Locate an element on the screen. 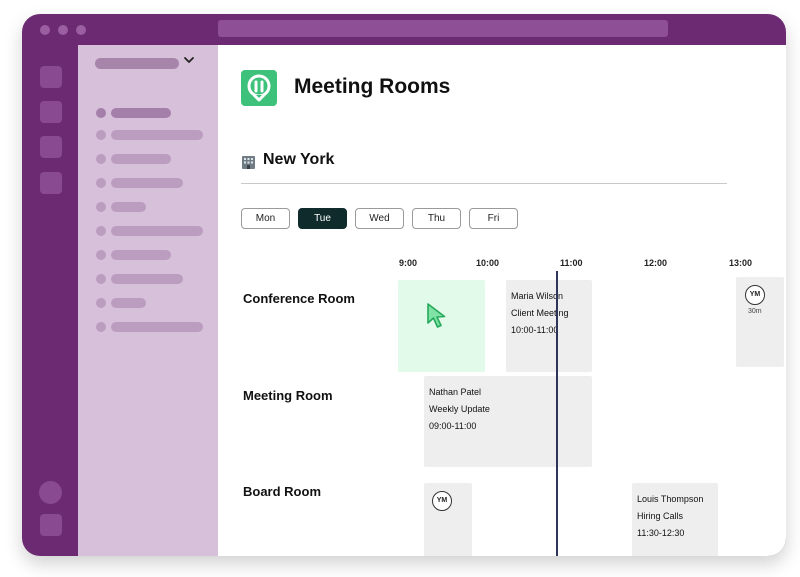 This screenshot has height=577, width=800. chevron-down-icon is located at coordinates (189, 60).